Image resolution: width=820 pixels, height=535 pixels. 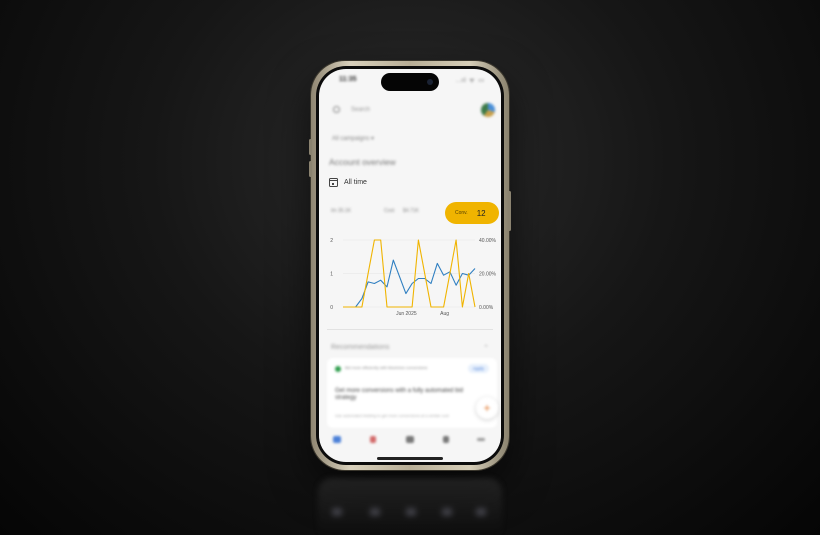 I want to click on more-icon, so click(x=481, y=439).